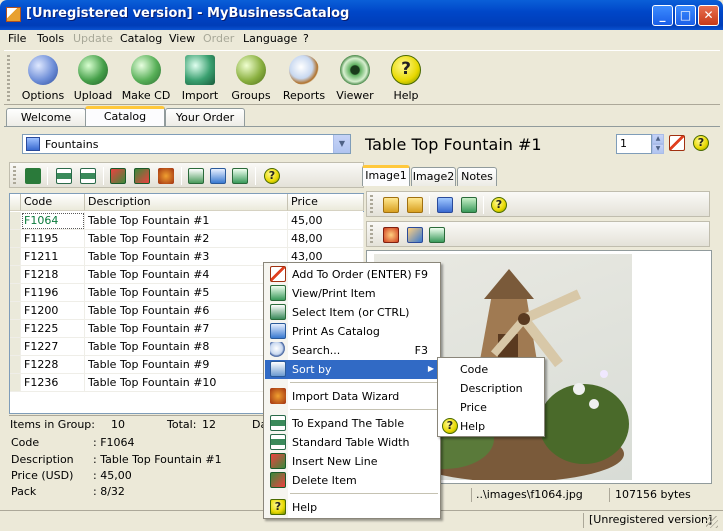 The image size is (723, 531). What do you see at coordinates (196, 176) in the screenshot?
I see `price-icon` at bounding box center [196, 176].